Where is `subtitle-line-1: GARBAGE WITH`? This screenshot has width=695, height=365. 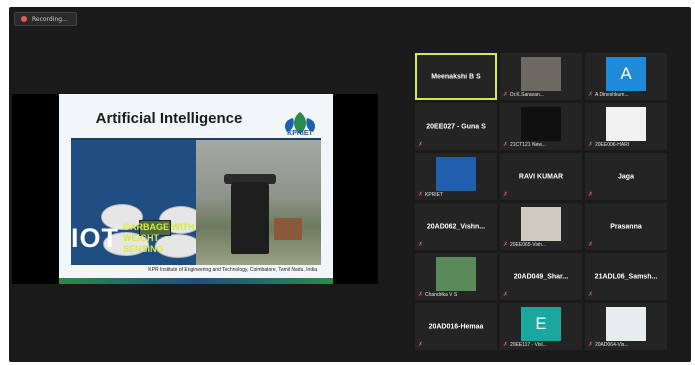
subtitle-line-1: GARBAGE WITH is located at coordinates (159, 226).